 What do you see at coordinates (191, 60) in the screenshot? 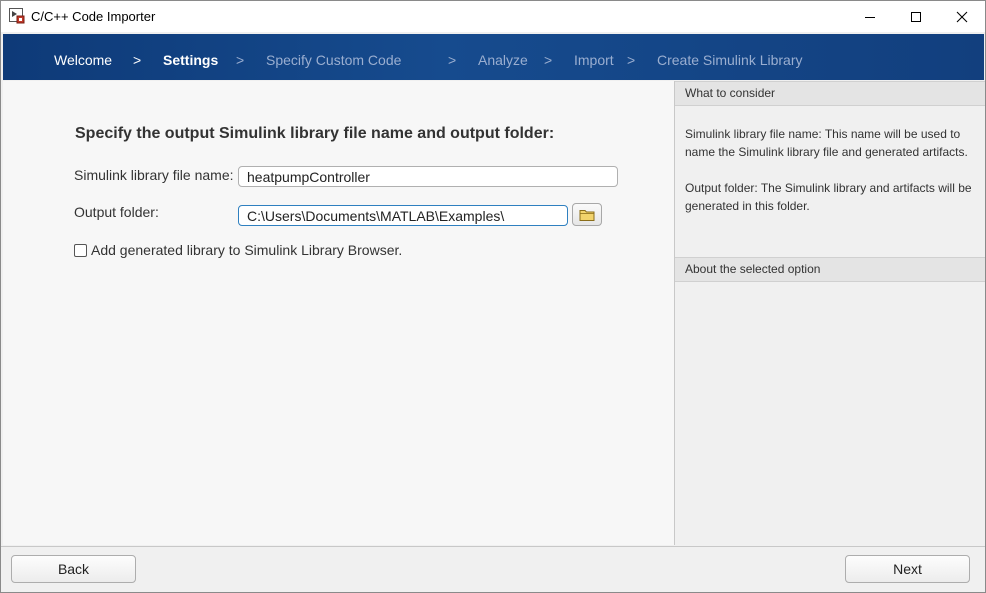
I see `step-settings: Settings` at bounding box center [191, 60].